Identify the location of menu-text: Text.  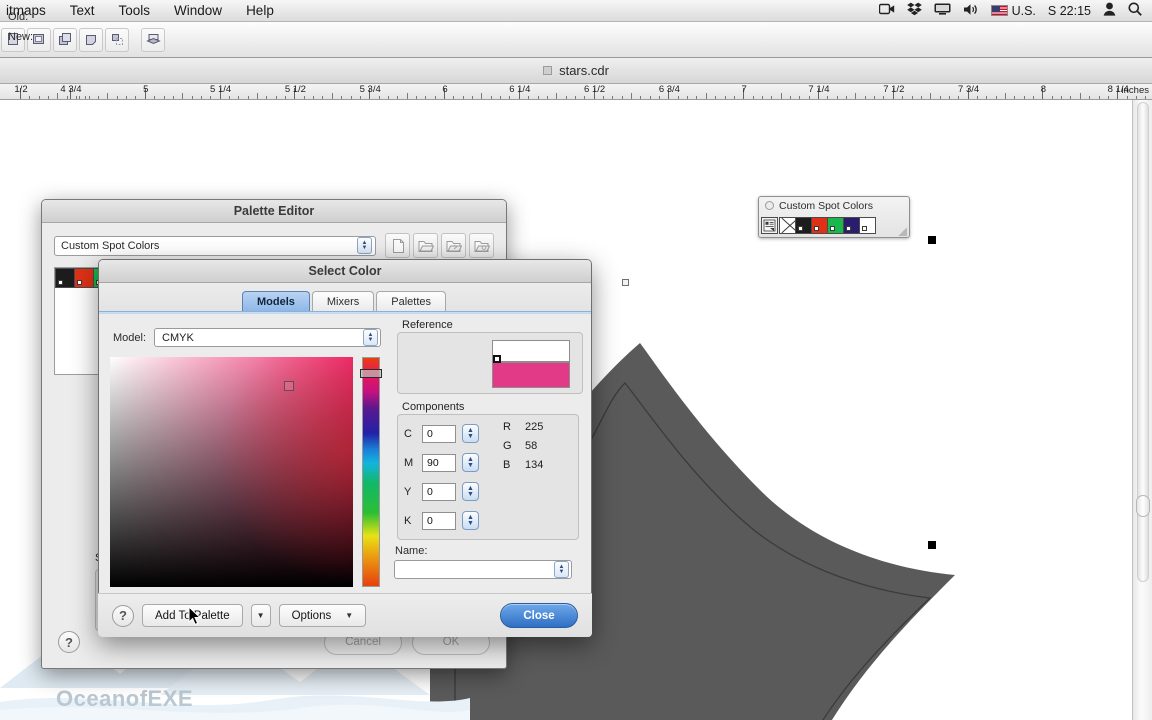
(82, 10).